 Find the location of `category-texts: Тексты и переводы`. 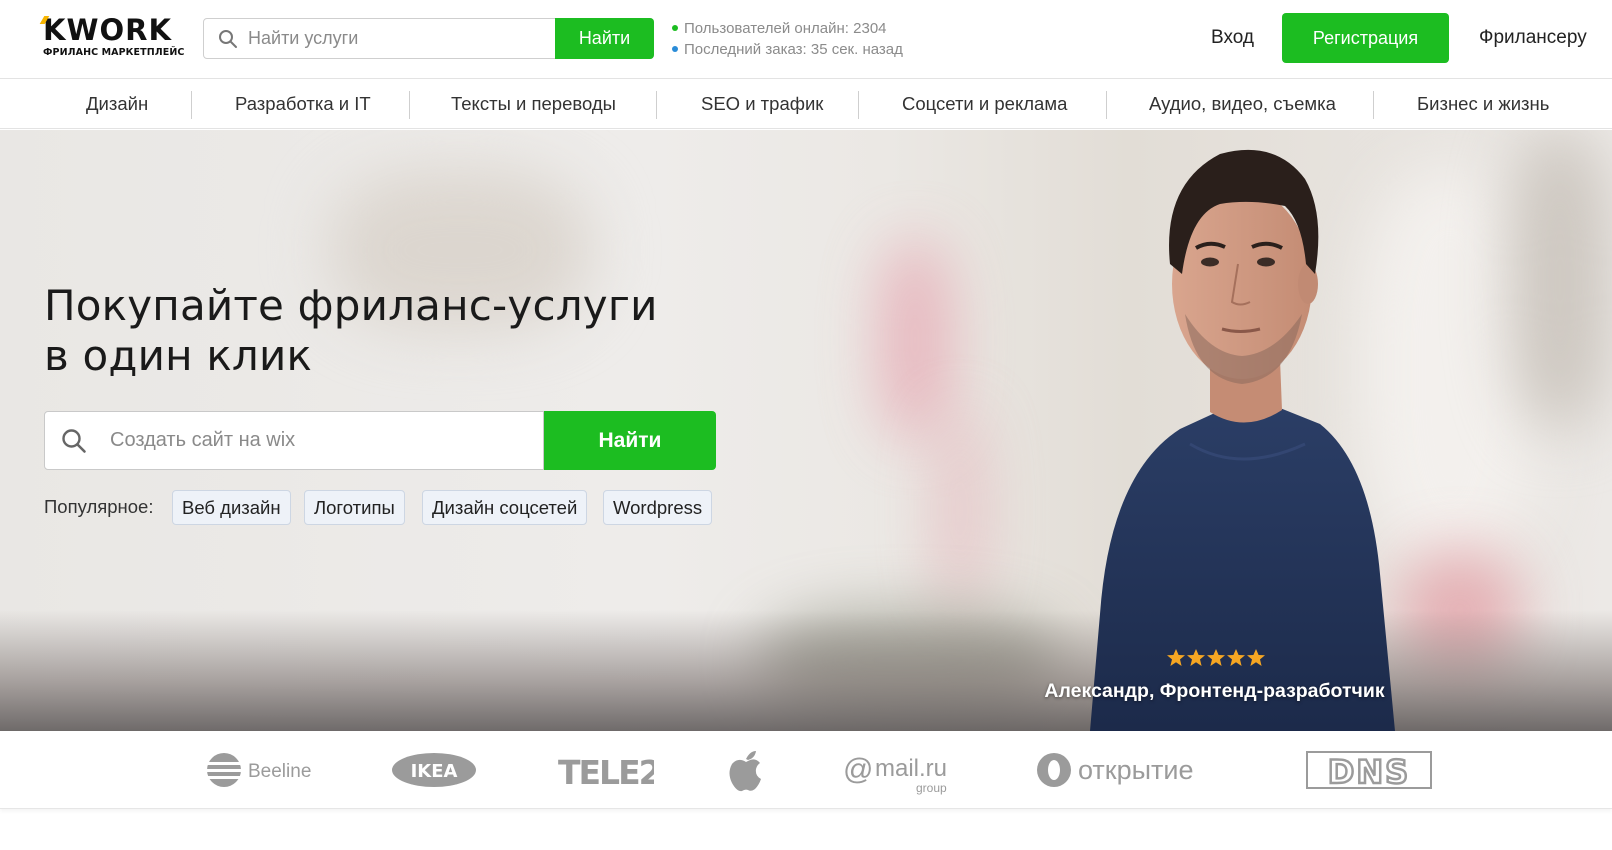

category-texts: Тексты и переводы is located at coordinates (533, 104).